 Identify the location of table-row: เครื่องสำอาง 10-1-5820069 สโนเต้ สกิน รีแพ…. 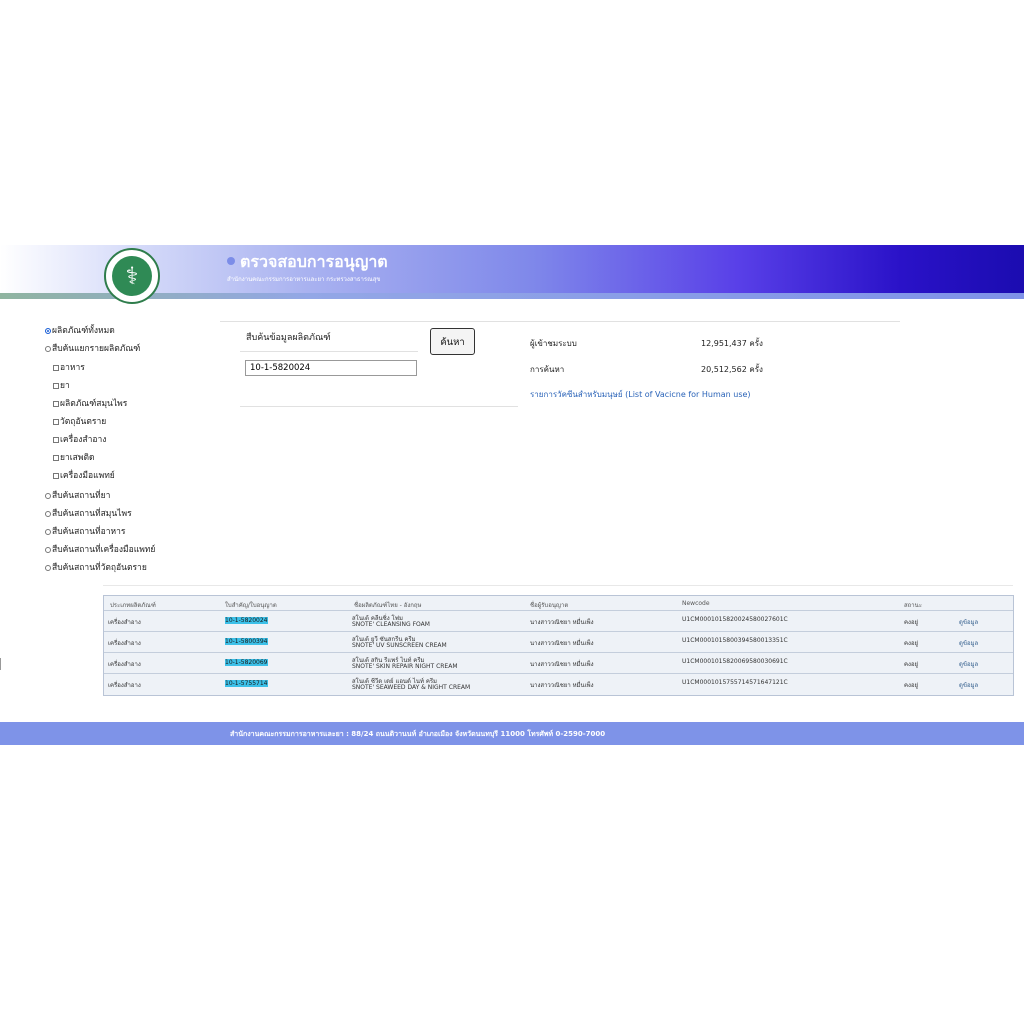
(558, 662).